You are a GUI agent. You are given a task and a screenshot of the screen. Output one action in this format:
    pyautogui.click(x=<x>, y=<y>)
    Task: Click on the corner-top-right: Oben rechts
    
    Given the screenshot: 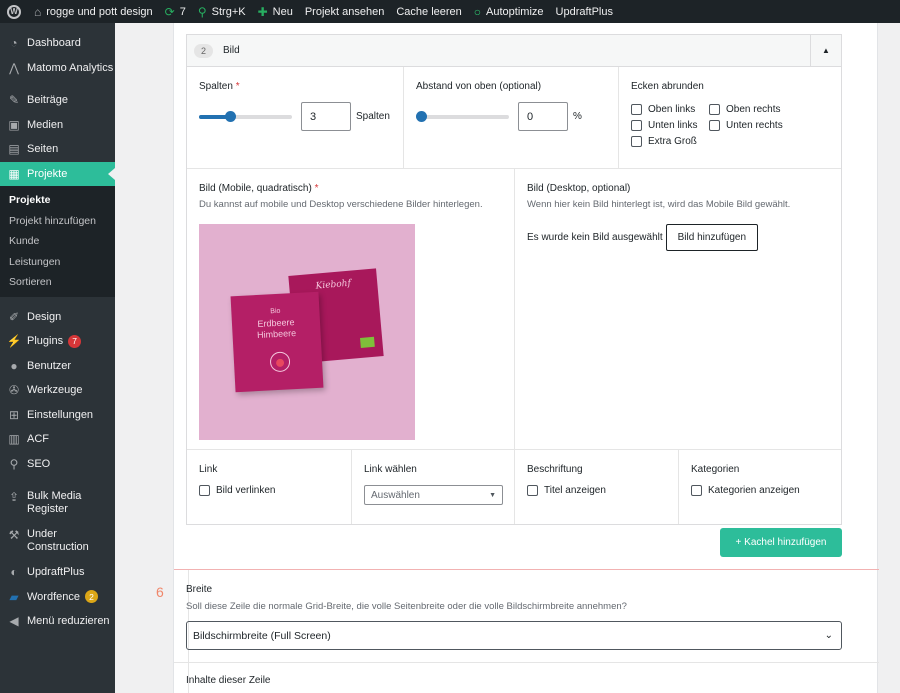 What is the action you would take?
    pyautogui.click(x=754, y=109)
    